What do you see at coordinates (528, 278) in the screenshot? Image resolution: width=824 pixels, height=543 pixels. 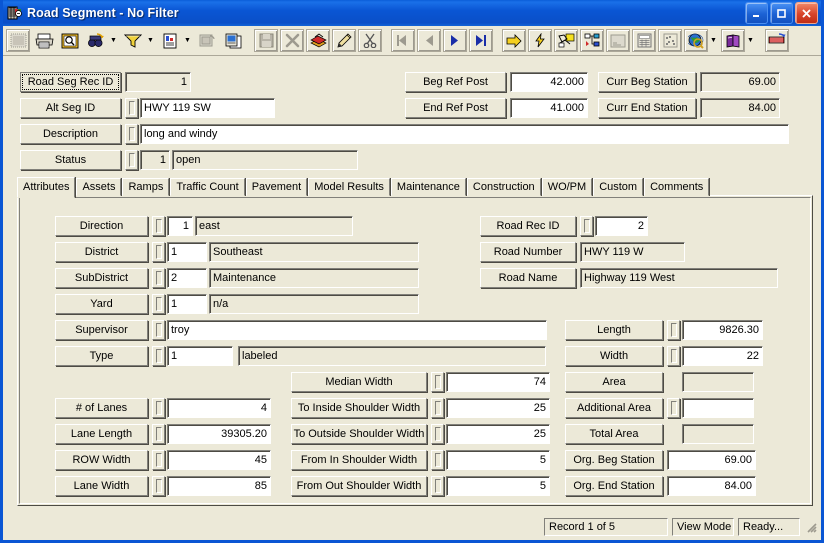 I see `road-name-label: Road Name` at bounding box center [528, 278].